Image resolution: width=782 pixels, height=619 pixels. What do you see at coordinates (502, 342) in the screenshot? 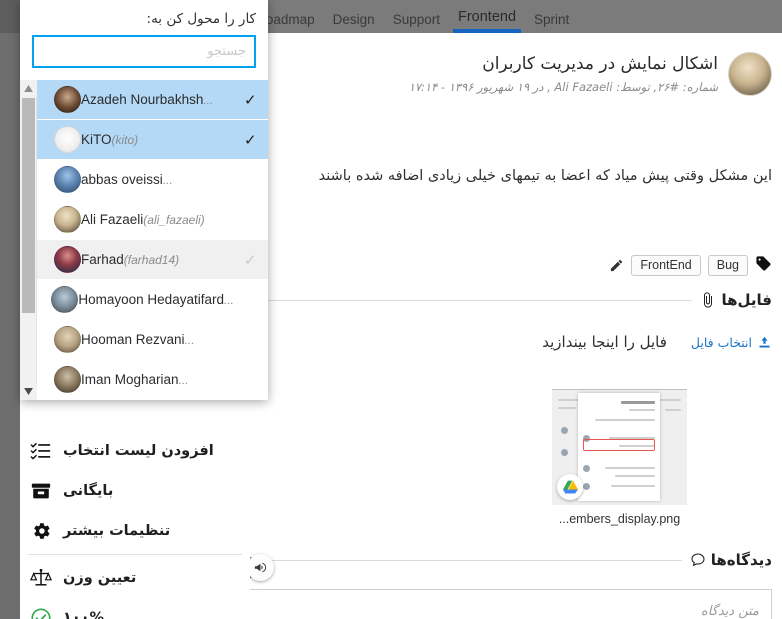
I see `file-upload-row: انتخاب فایل فایل را اینجا بیندازید` at bounding box center [502, 342].